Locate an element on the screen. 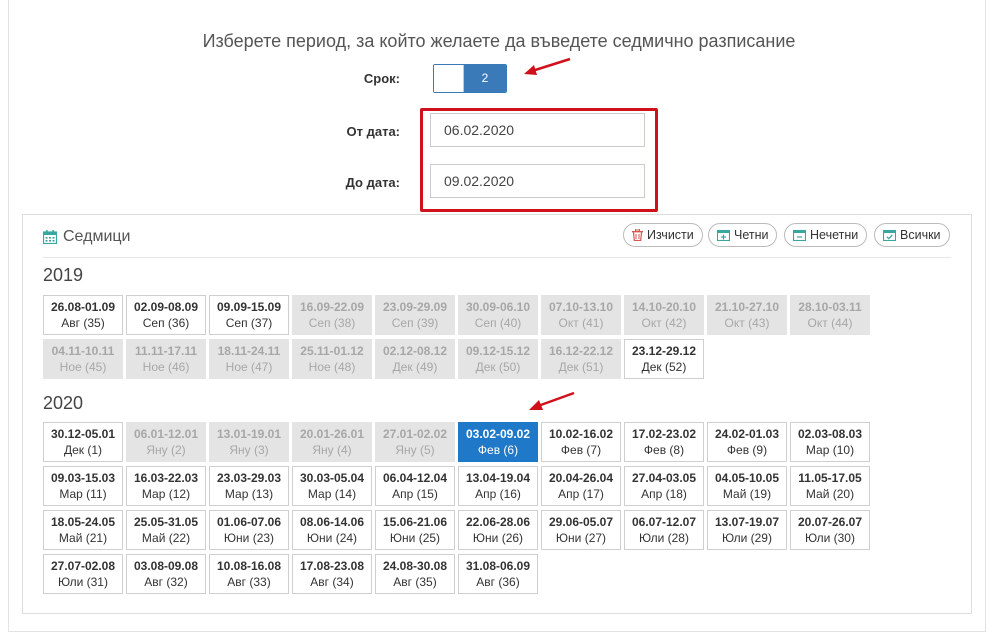 The width and height of the screenshot is (998, 644). week-cell: 25.11-01.12 Ное (48) is located at coordinates (332, 359).